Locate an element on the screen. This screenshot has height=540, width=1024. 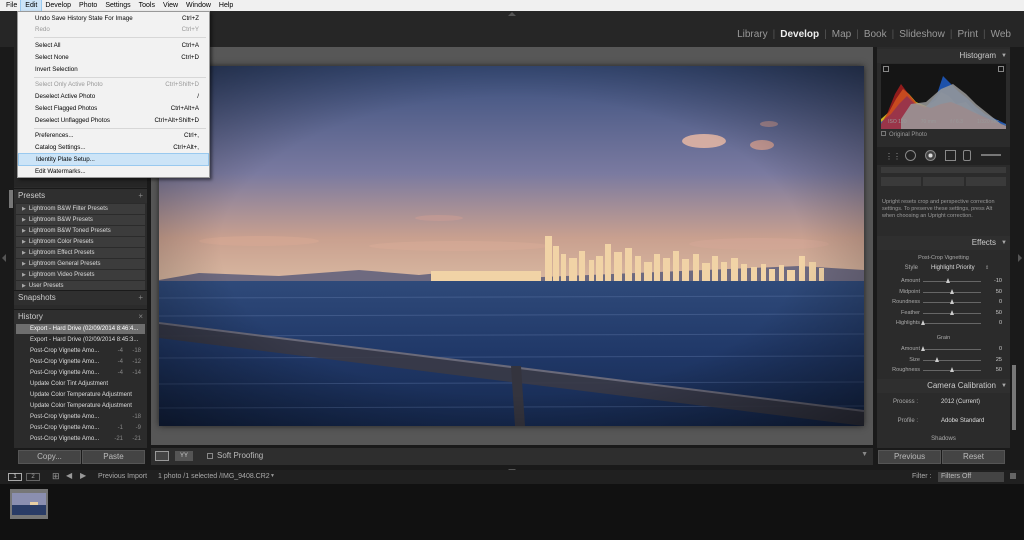
history-step: Post-Crop Vignette Amo... -18 is located at coordinates (80, 417).